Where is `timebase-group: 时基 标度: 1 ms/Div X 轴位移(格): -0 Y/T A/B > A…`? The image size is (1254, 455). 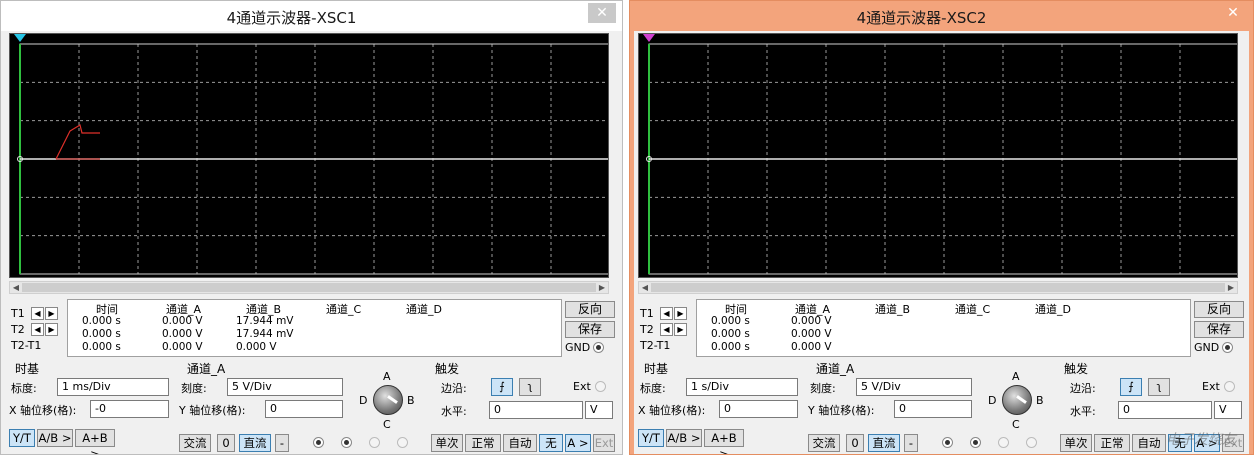 timebase-group: 时基 标度: 1 ms/Div X 轴位移(格): -0 Y/T A/B > A… is located at coordinates (90, 406).